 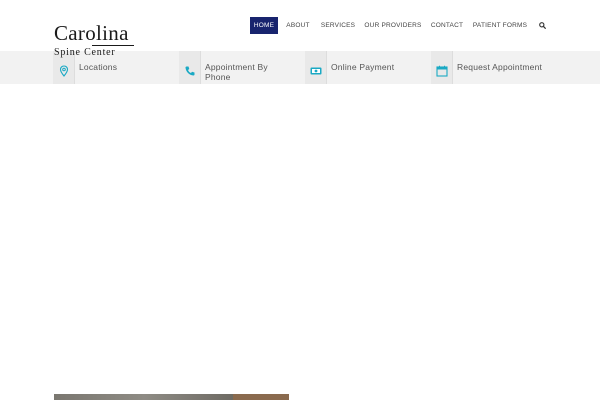 What do you see at coordinates (338, 25) in the screenshot?
I see `nav-item-services: Services` at bounding box center [338, 25].